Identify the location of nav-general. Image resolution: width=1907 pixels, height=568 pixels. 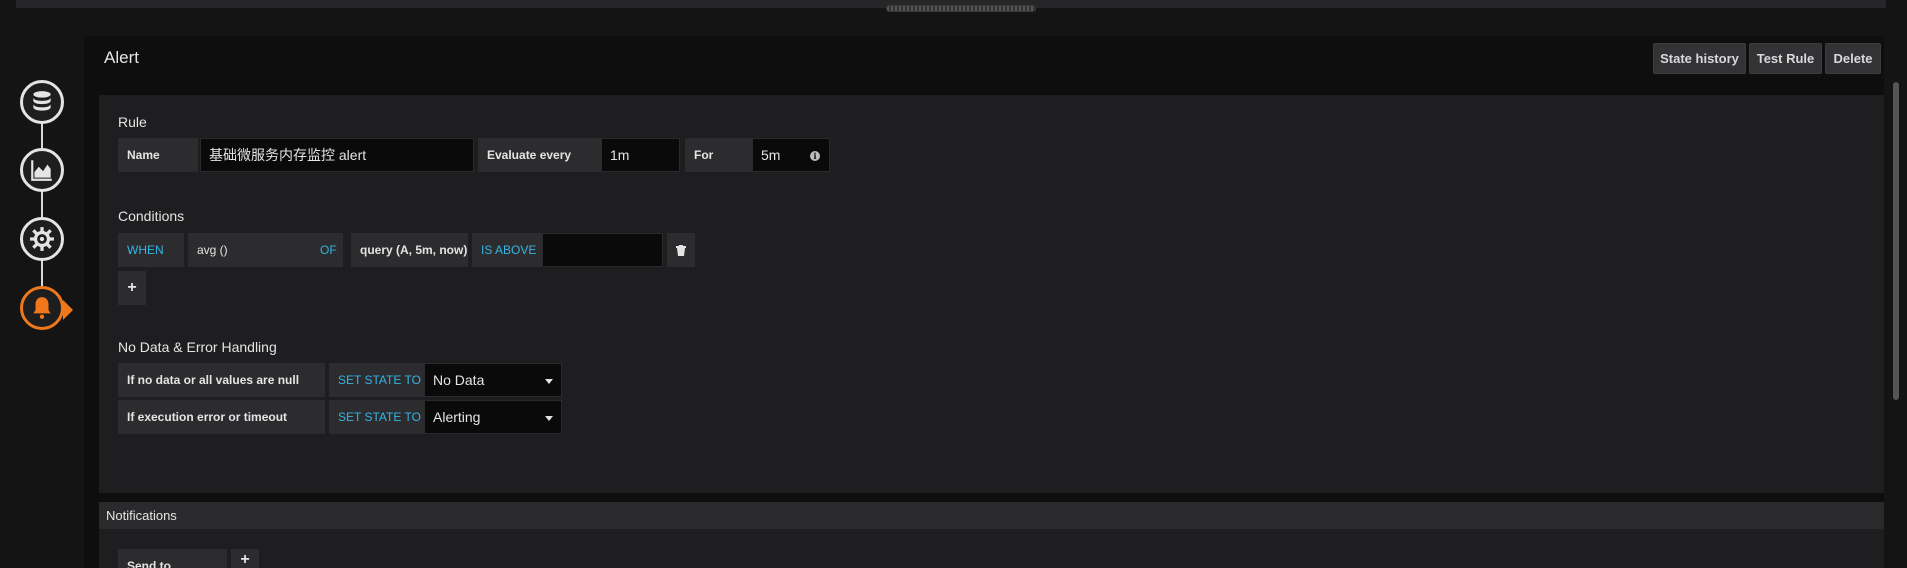
(42, 239).